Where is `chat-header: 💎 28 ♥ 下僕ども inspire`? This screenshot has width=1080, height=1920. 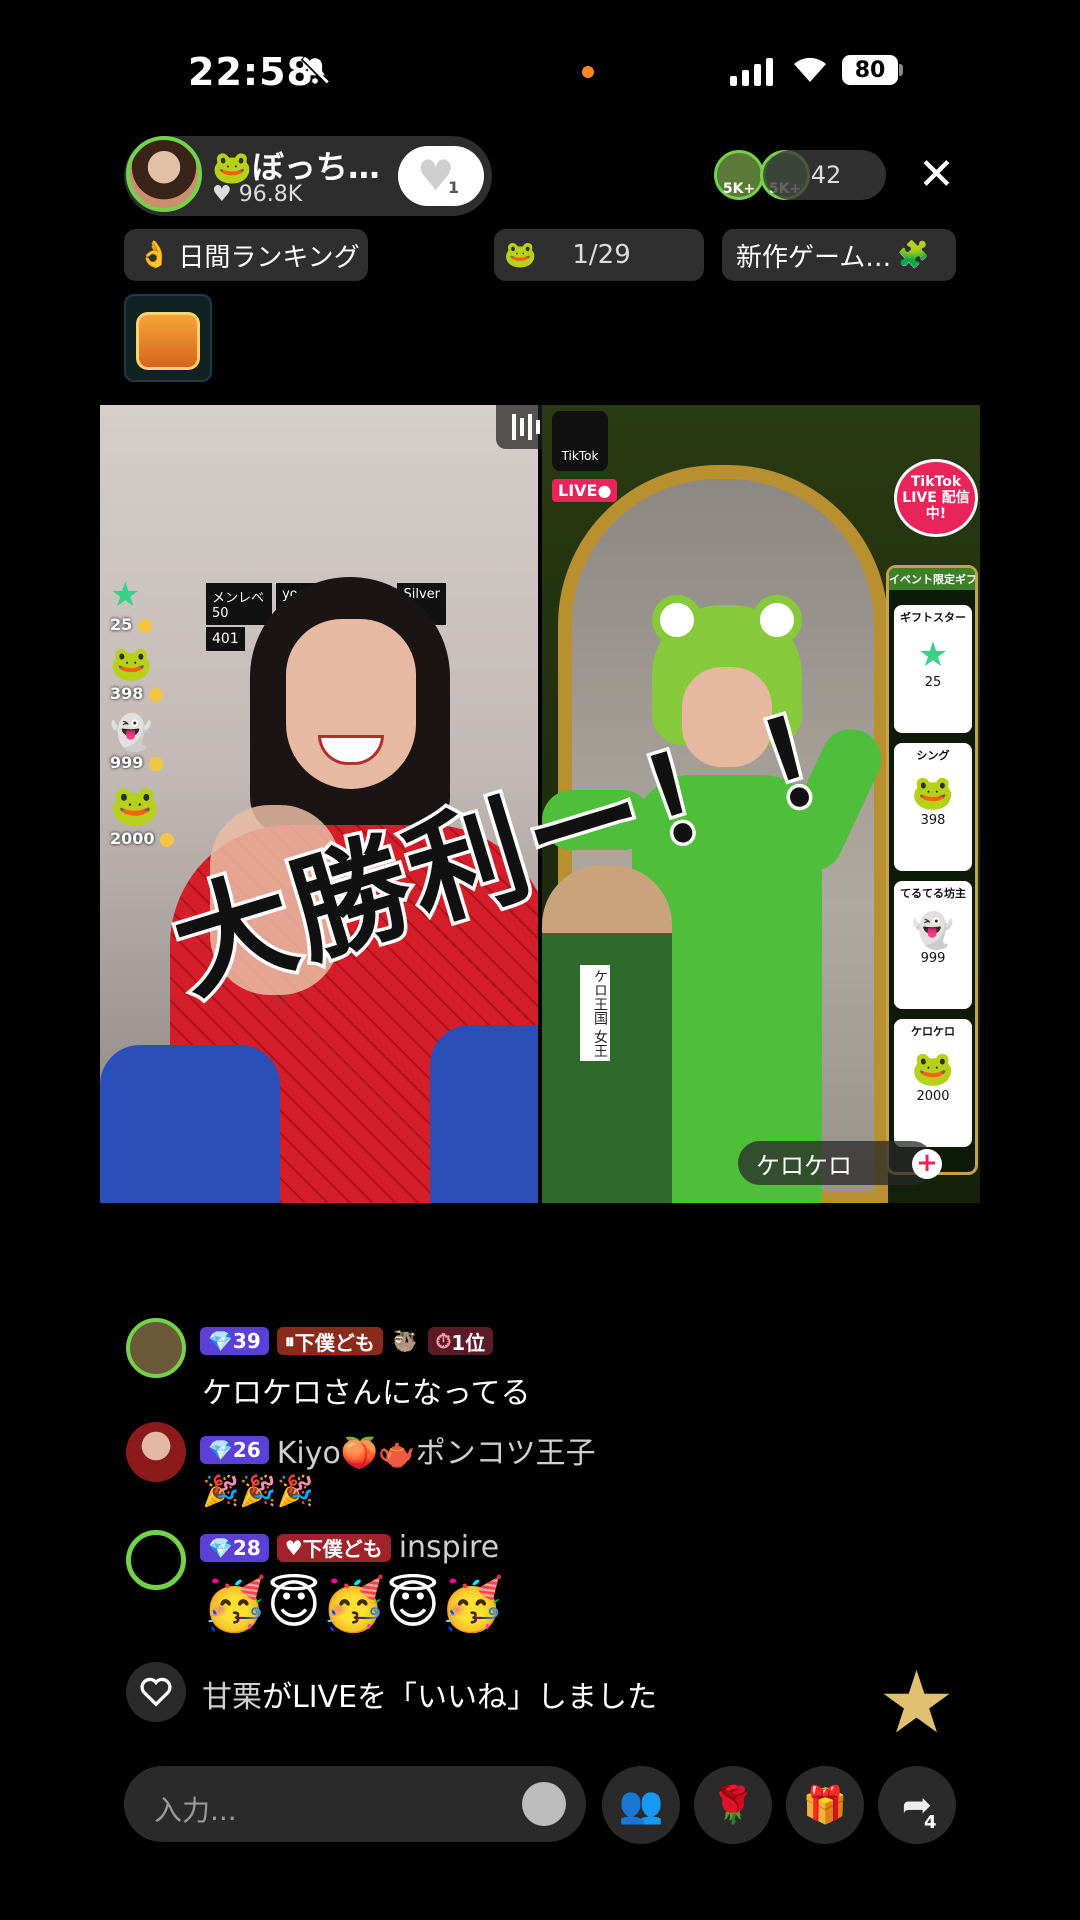 chat-header: 💎 28 ♥ 下僕ども inspire is located at coordinates (349, 1547).